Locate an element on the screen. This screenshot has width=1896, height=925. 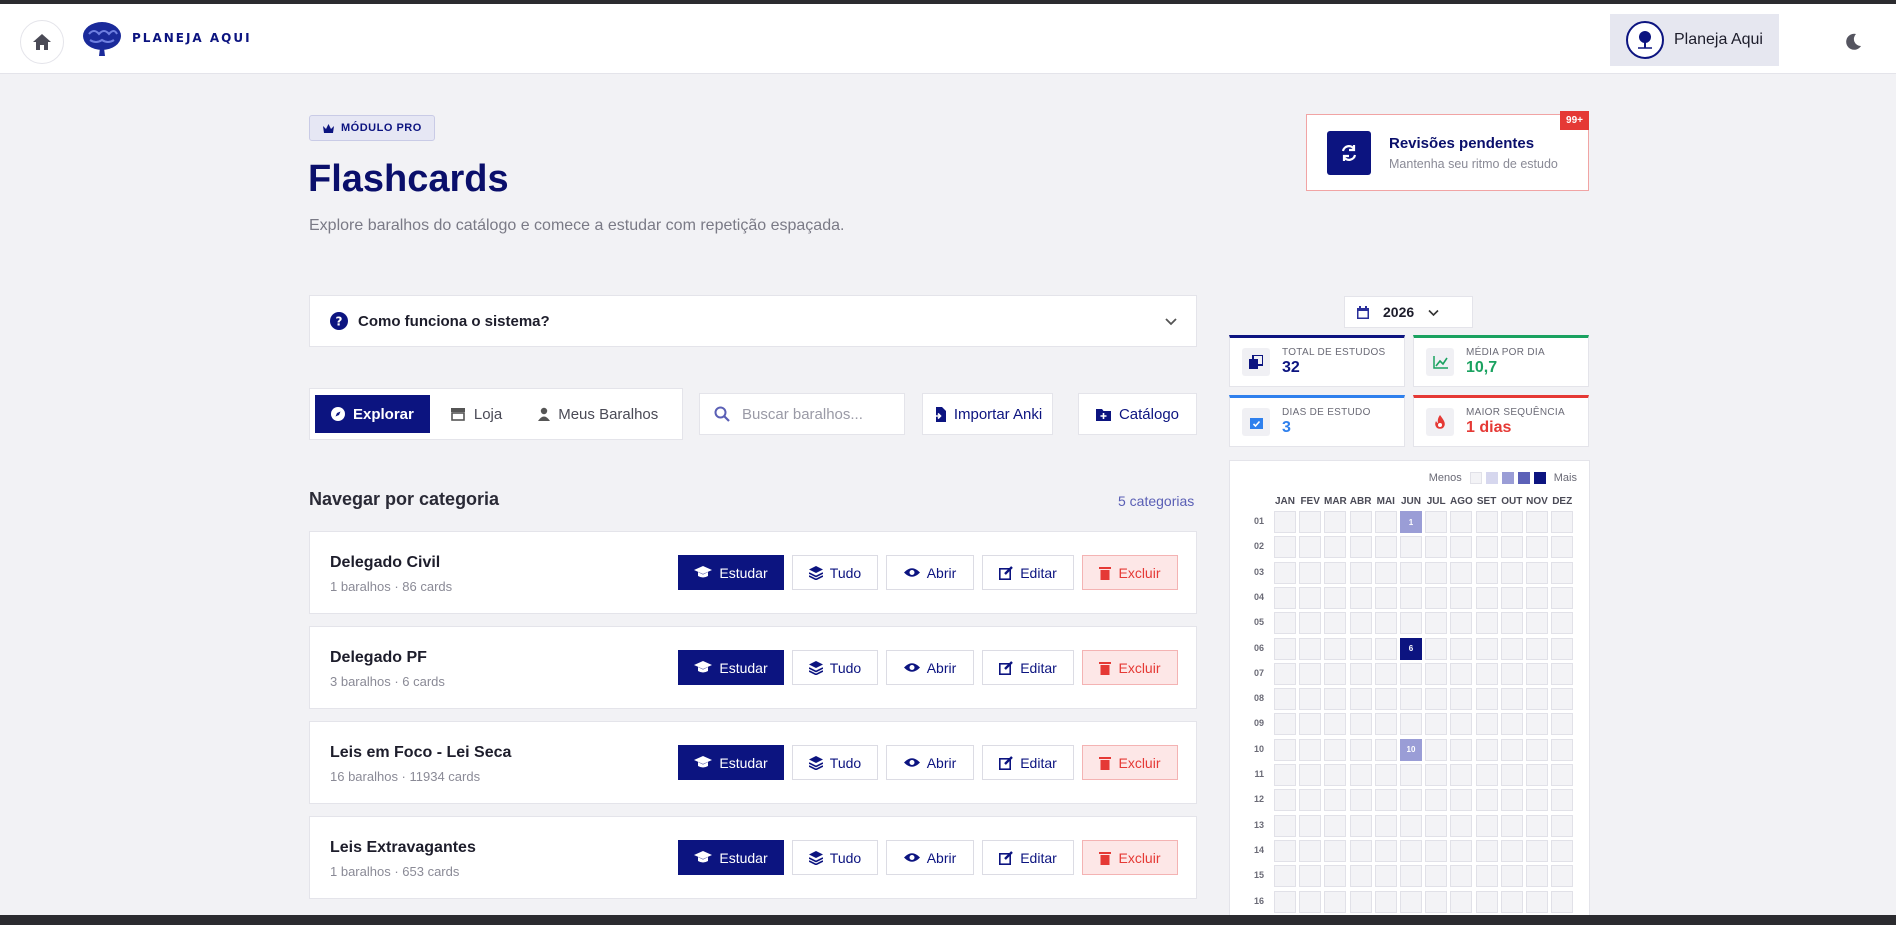
study-button: Estudar is located at coordinates (731, 667).